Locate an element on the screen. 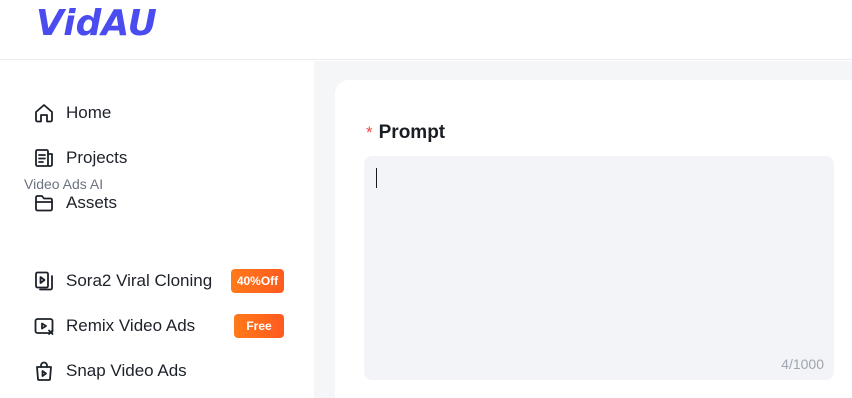 The image size is (852, 398). sidebar-item-label: Assets is located at coordinates (92, 202).